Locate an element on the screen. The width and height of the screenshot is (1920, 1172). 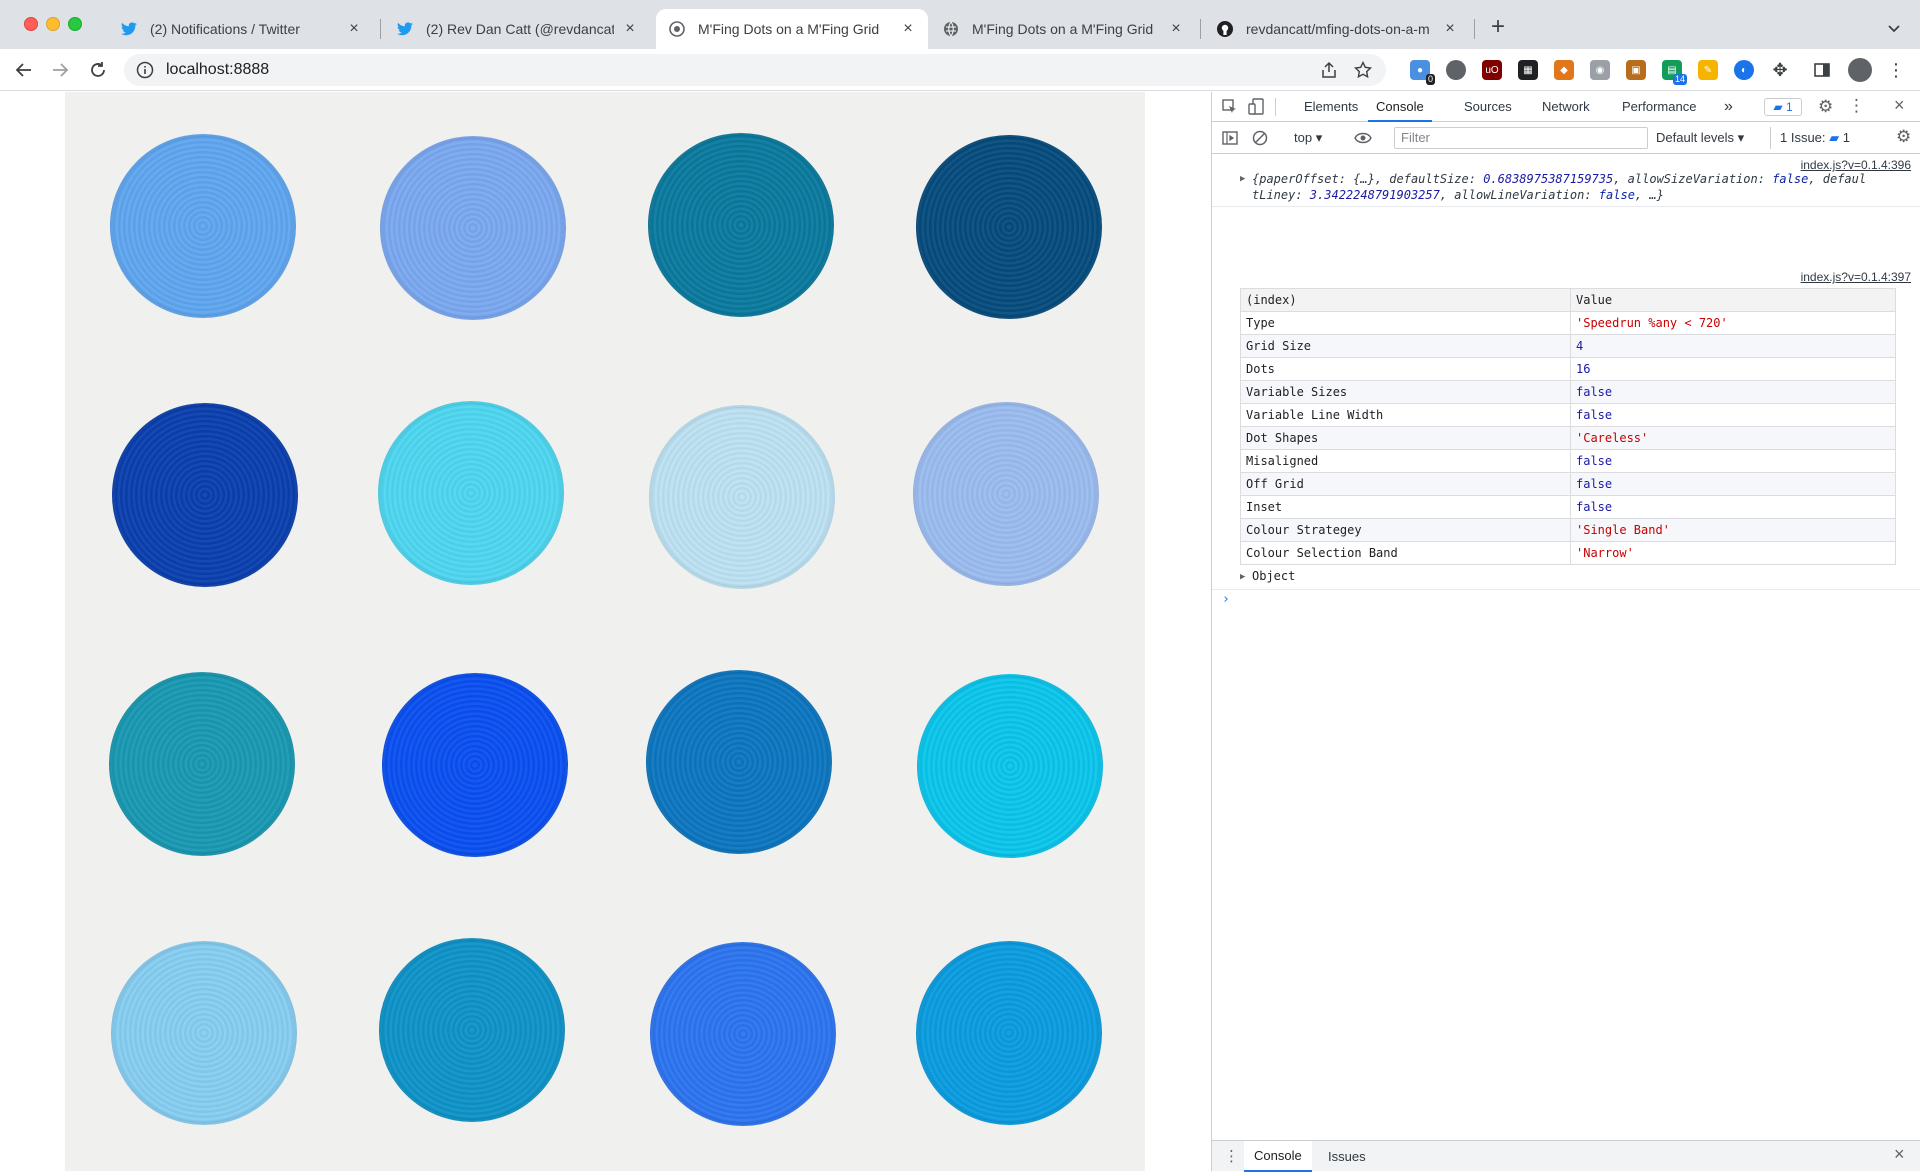
table-row: Inset false is located at coordinates (1568, 507).